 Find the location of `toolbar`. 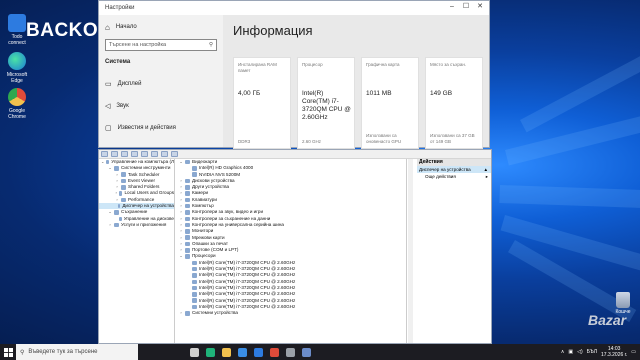

toolbar is located at coordinates (295, 154).